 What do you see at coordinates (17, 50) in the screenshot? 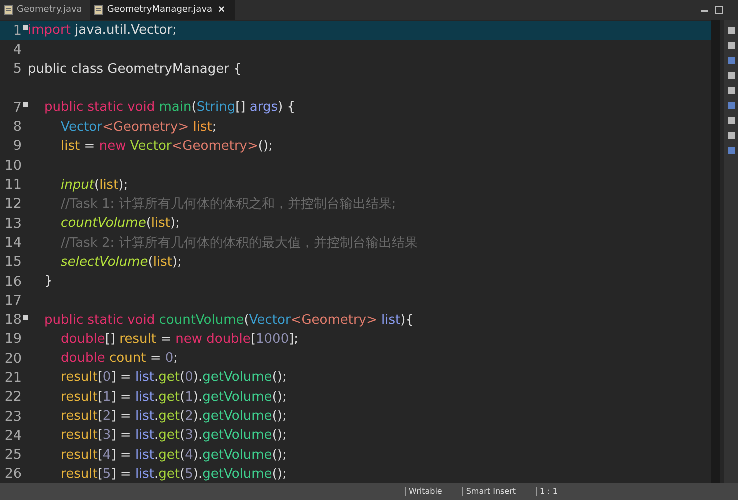
I see `line-number: 4` at bounding box center [17, 50].